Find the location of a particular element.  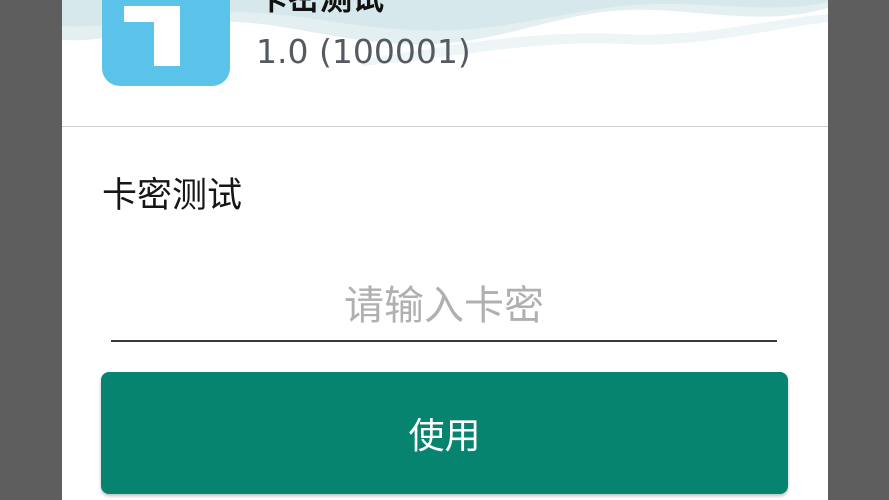

app-name: 卡密测试 is located at coordinates (320, 9).